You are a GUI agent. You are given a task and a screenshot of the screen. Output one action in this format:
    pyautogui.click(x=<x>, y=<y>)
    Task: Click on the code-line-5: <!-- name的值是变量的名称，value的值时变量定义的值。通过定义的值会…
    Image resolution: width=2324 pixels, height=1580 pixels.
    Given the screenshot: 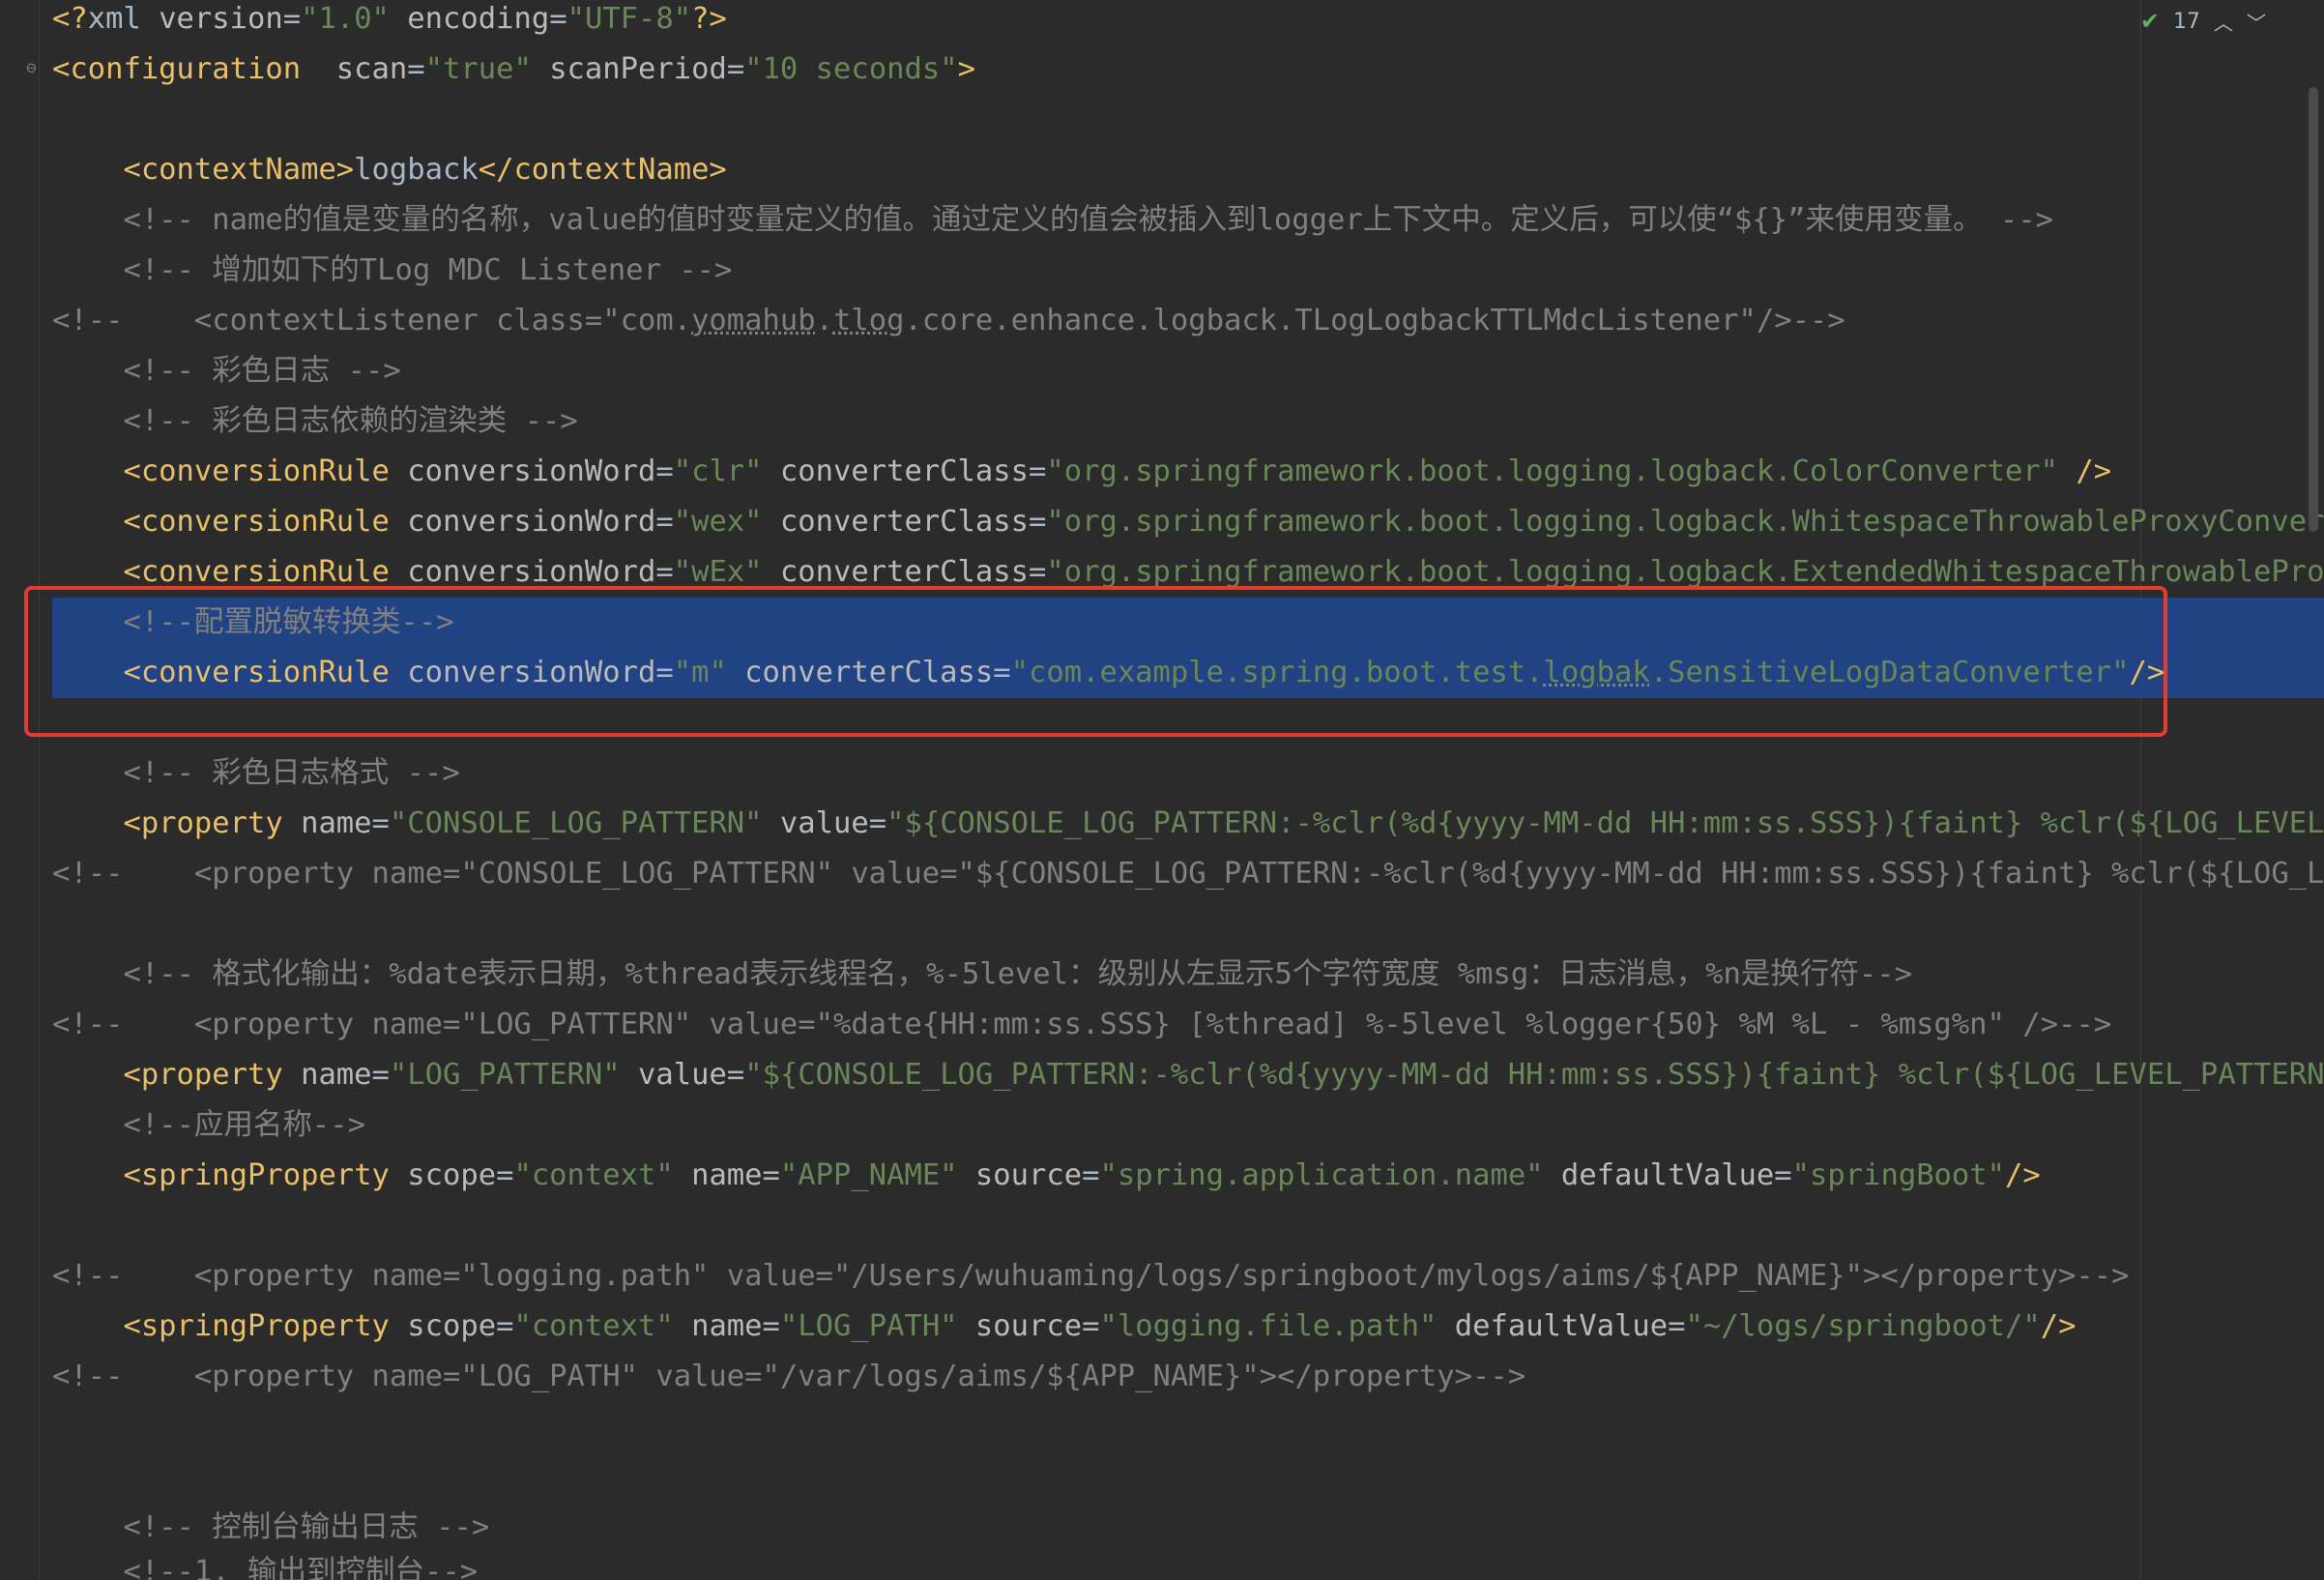 What is the action you would take?
    pyautogui.click(x=1052, y=220)
    